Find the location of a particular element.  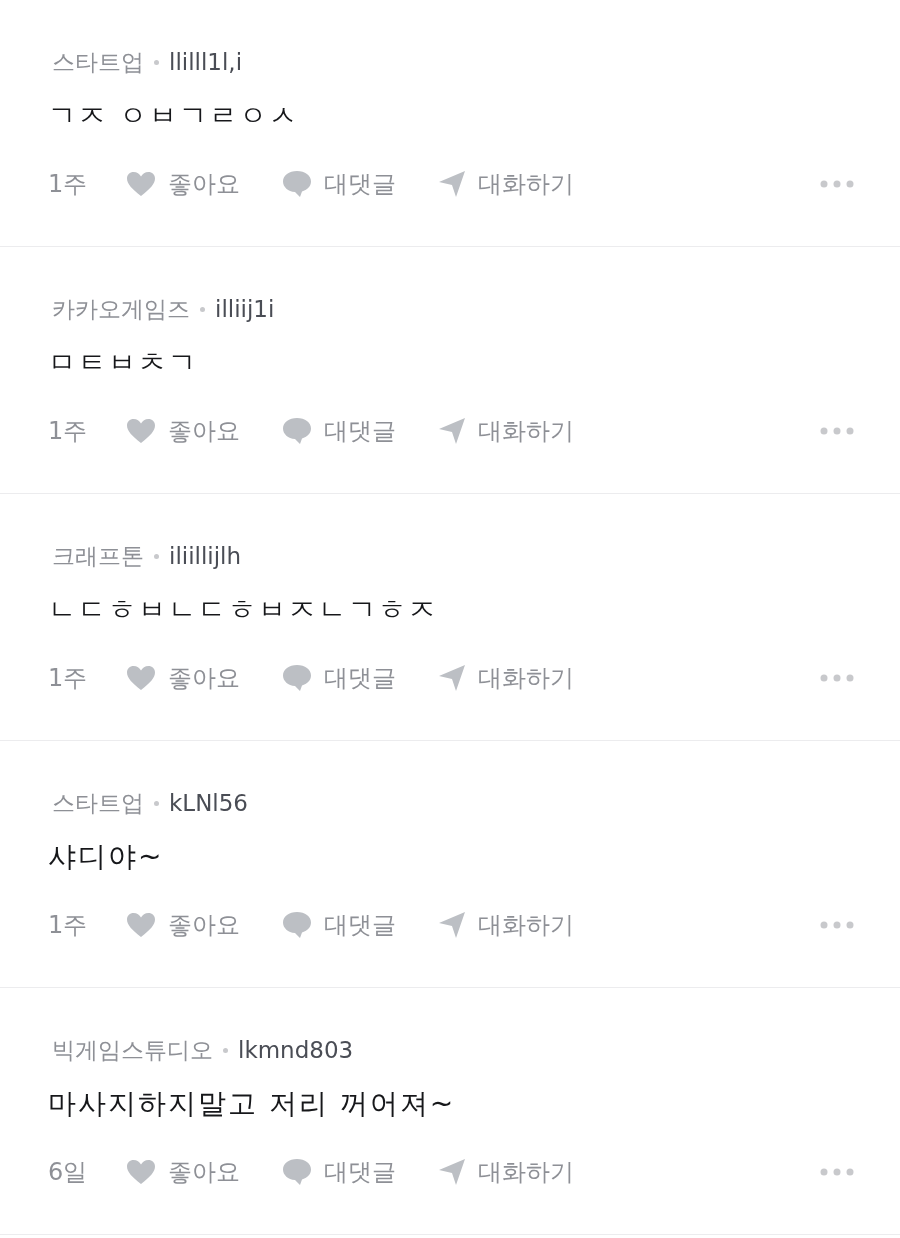

user-nickname: iliillijlh is located at coordinates (205, 556).